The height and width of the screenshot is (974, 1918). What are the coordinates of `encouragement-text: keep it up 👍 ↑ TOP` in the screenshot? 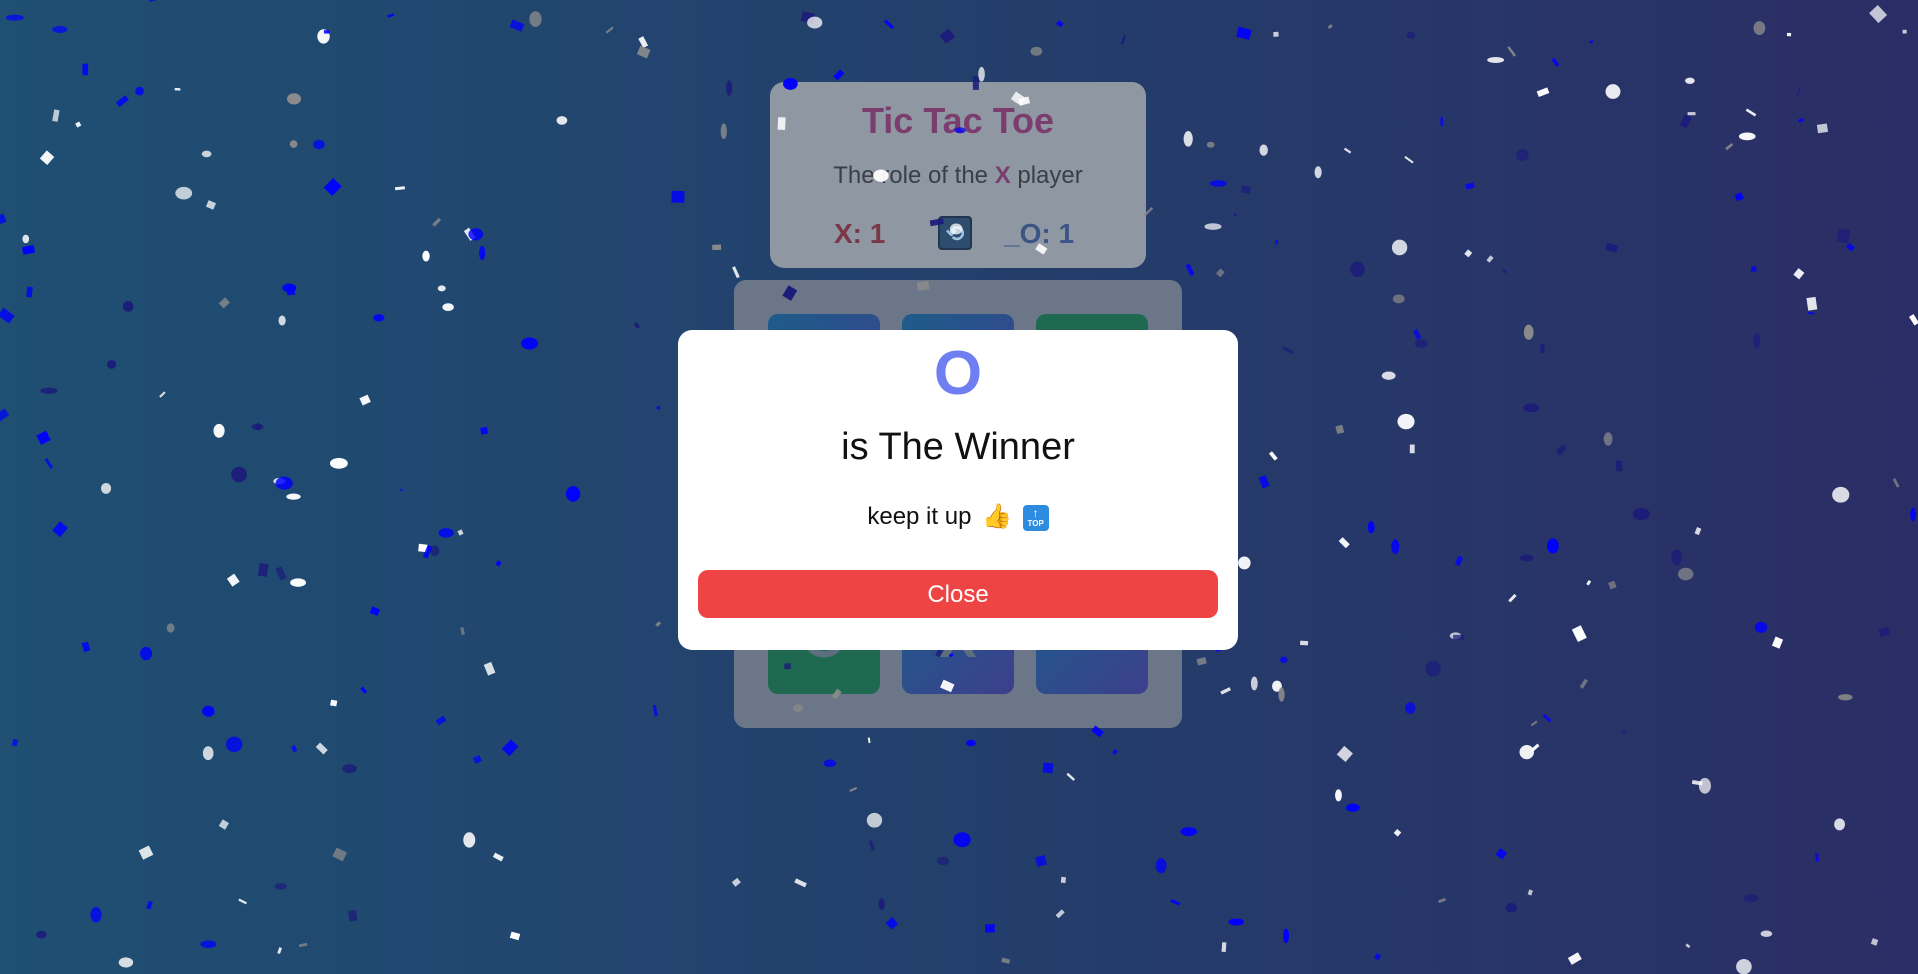 It's located at (958, 516).